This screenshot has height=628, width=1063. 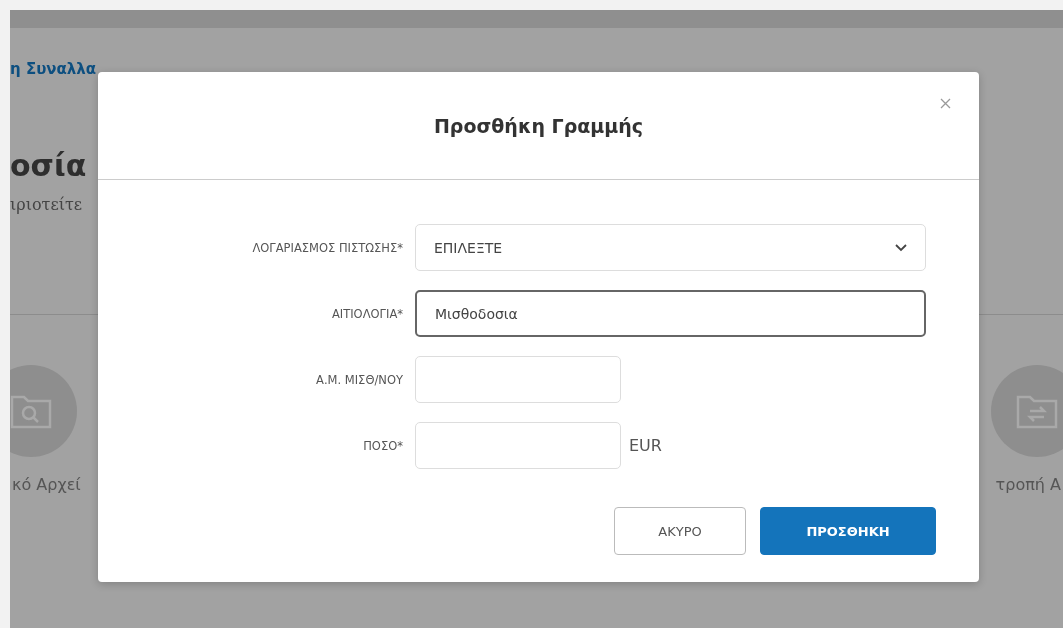 What do you see at coordinates (47, 204) in the screenshot?
I see `page-subtitle: ιριοτείτε` at bounding box center [47, 204].